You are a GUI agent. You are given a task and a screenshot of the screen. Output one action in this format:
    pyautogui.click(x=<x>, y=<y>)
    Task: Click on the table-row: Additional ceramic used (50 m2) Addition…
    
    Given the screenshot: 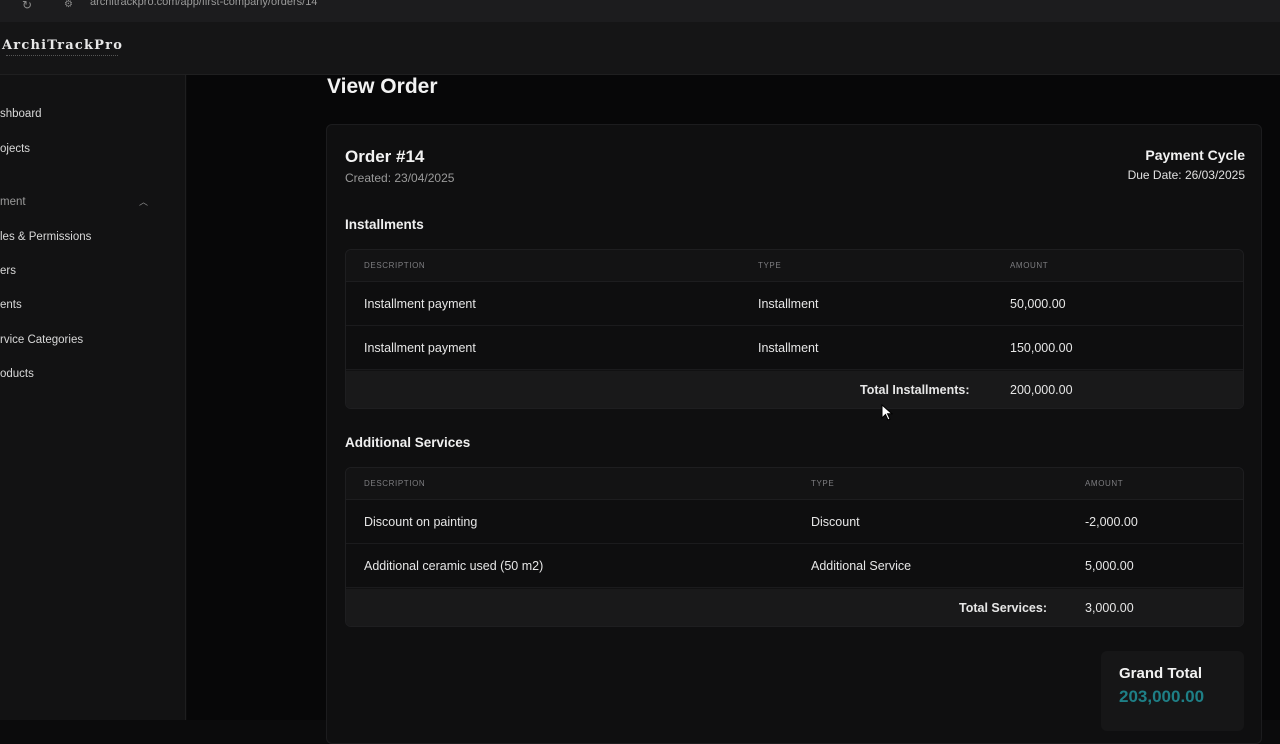 What is the action you would take?
    pyautogui.click(x=794, y=566)
    